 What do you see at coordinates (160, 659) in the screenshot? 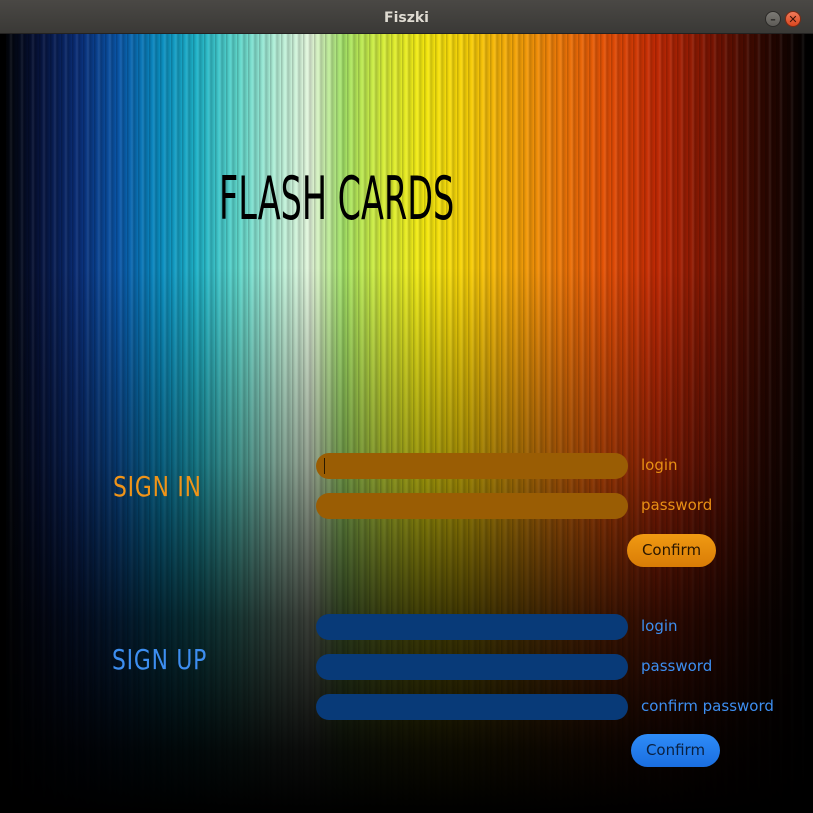
I see `sign-up-title: SIGN UP` at bounding box center [160, 659].